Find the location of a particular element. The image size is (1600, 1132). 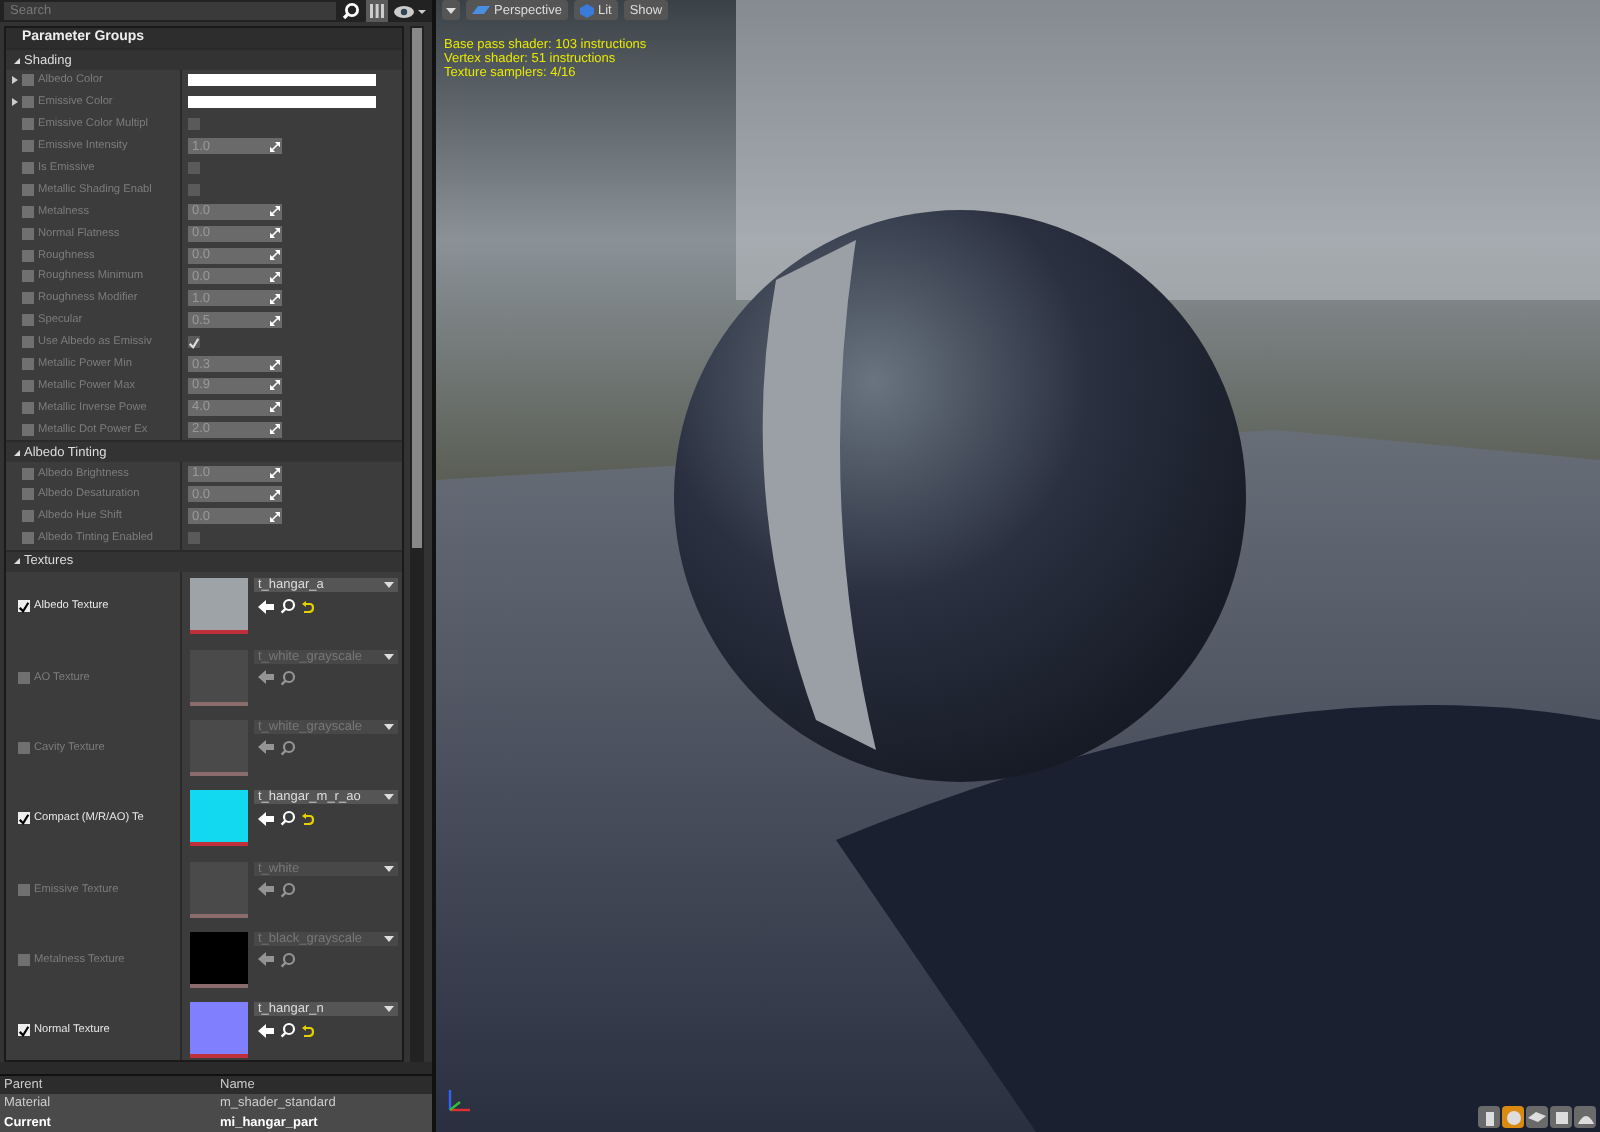

viewport-menu-button is located at coordinates (451, 10).